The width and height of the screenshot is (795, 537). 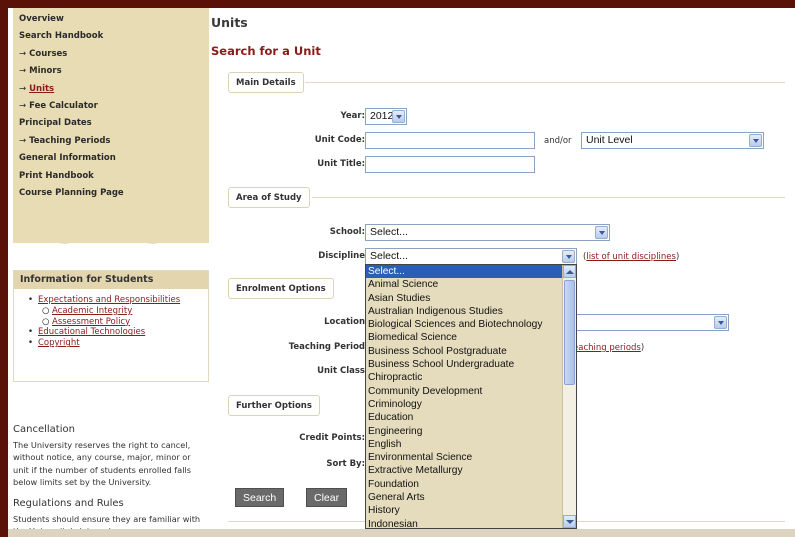 I want to click on info-list-item: ○ Assessment Policy, so click(x=118, y=322).